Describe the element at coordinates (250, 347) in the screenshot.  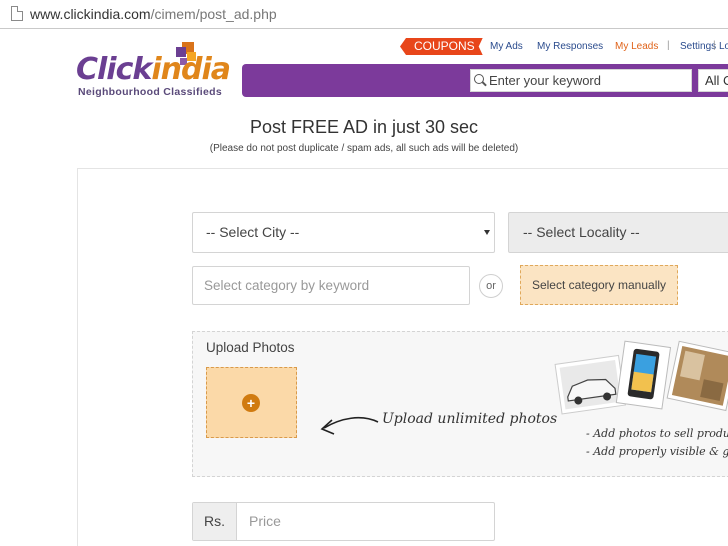
I see `upload-photos-label: Upload Photos` at that location.